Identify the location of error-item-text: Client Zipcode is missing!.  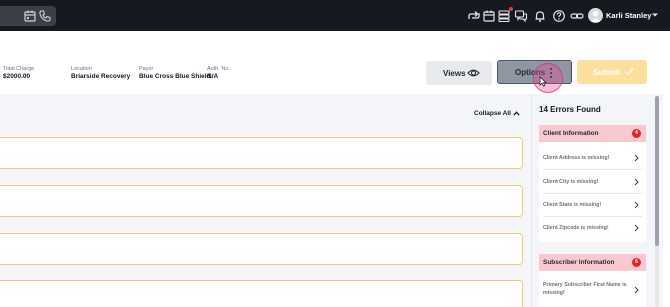
(576, 228).